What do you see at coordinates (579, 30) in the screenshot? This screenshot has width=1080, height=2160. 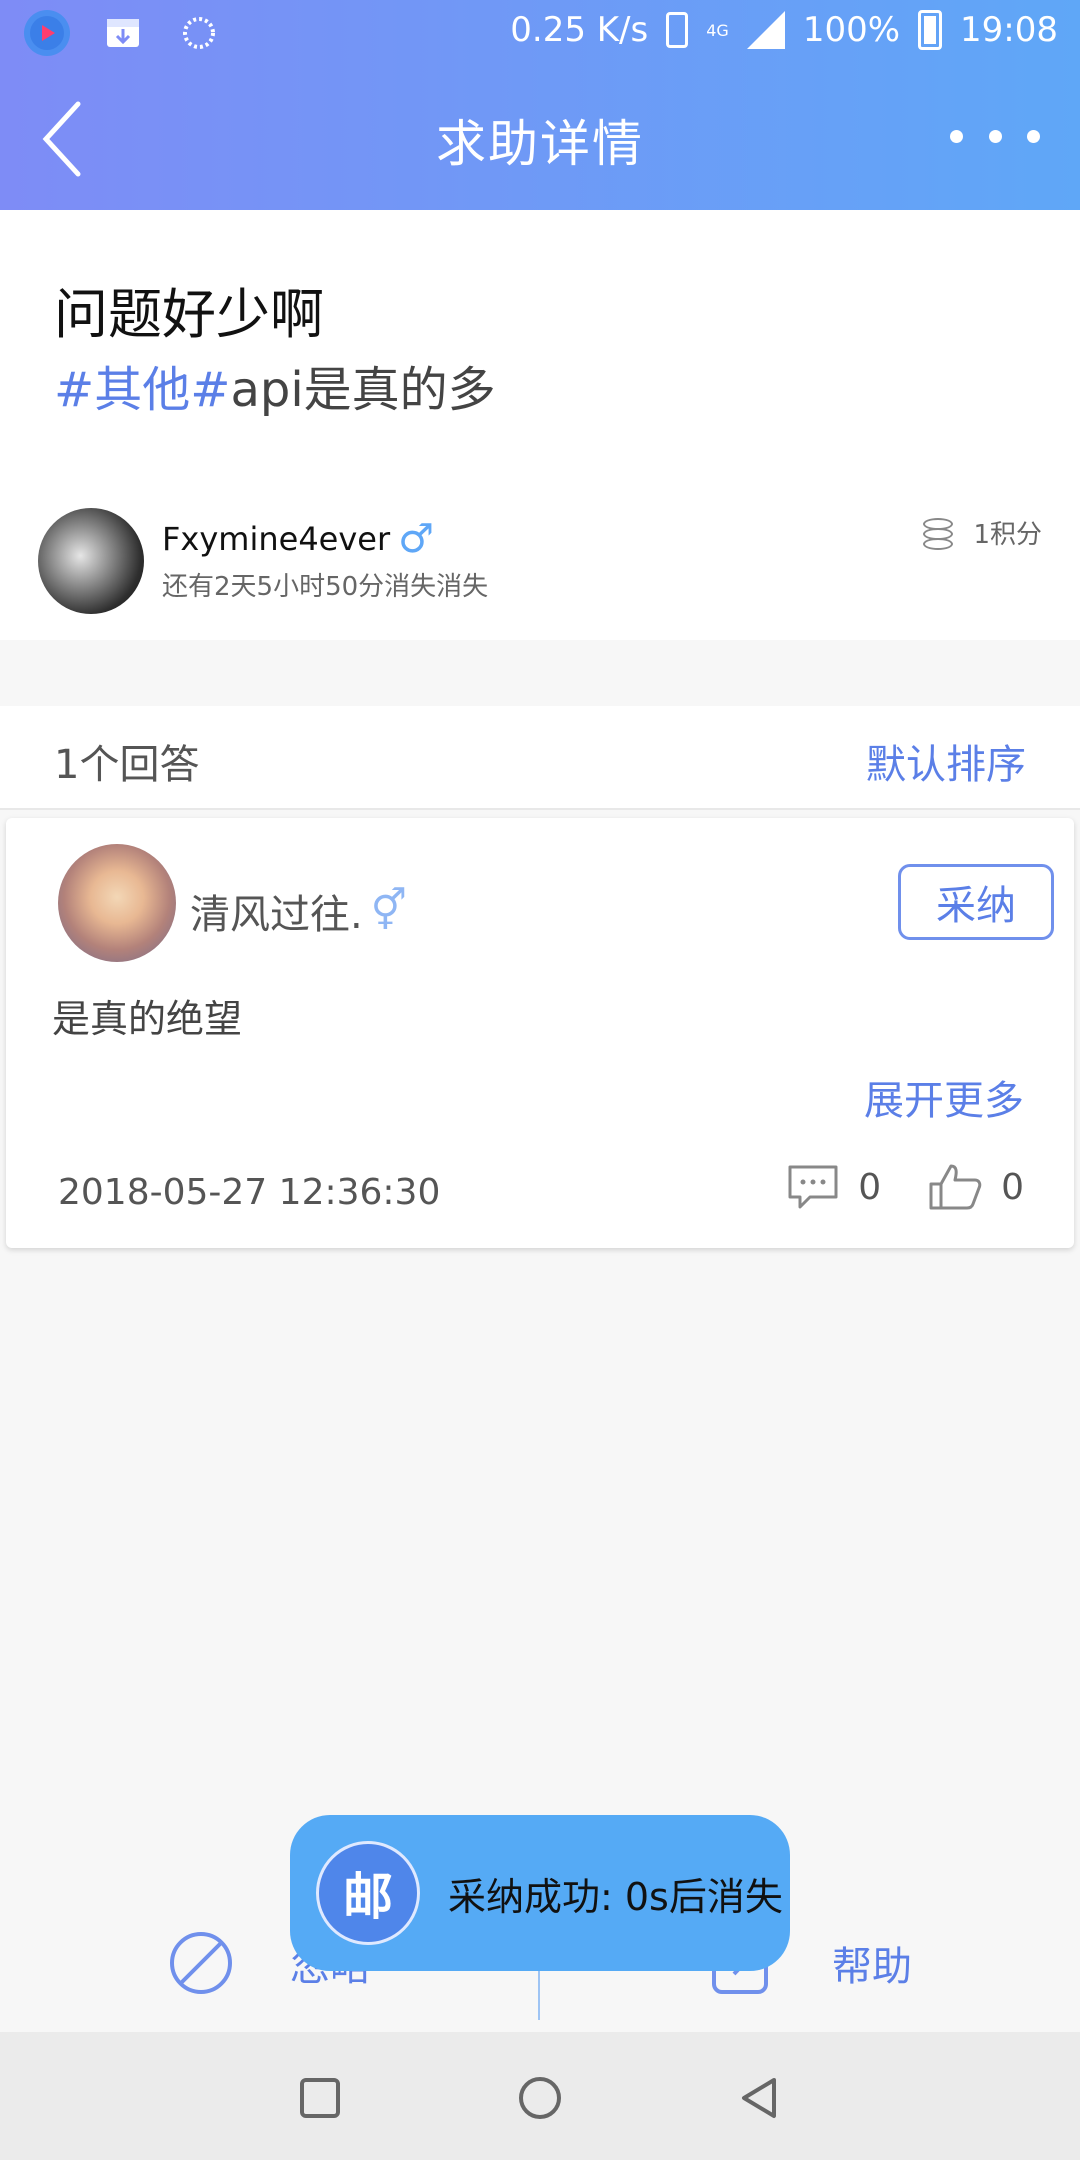 I see `network-speed: 0.25 K/s` at bounding box center [579, 30].